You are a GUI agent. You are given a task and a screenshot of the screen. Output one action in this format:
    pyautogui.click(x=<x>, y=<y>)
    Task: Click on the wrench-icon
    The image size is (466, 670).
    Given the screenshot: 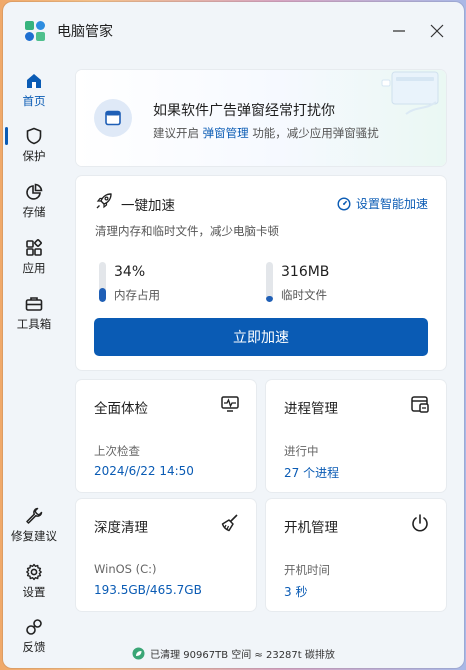 What is the action you would take?
    pyautogui.click(x=34, y=515)
    